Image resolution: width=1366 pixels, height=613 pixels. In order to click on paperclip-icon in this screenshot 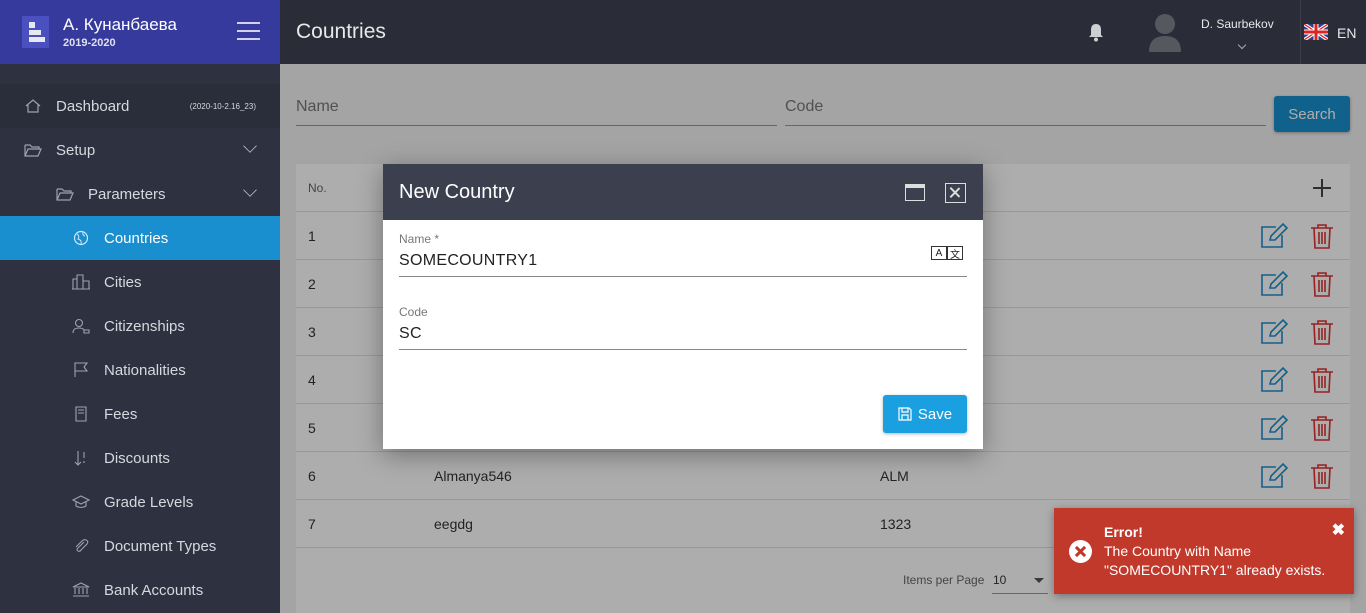, I will do `click(81, 546)`.